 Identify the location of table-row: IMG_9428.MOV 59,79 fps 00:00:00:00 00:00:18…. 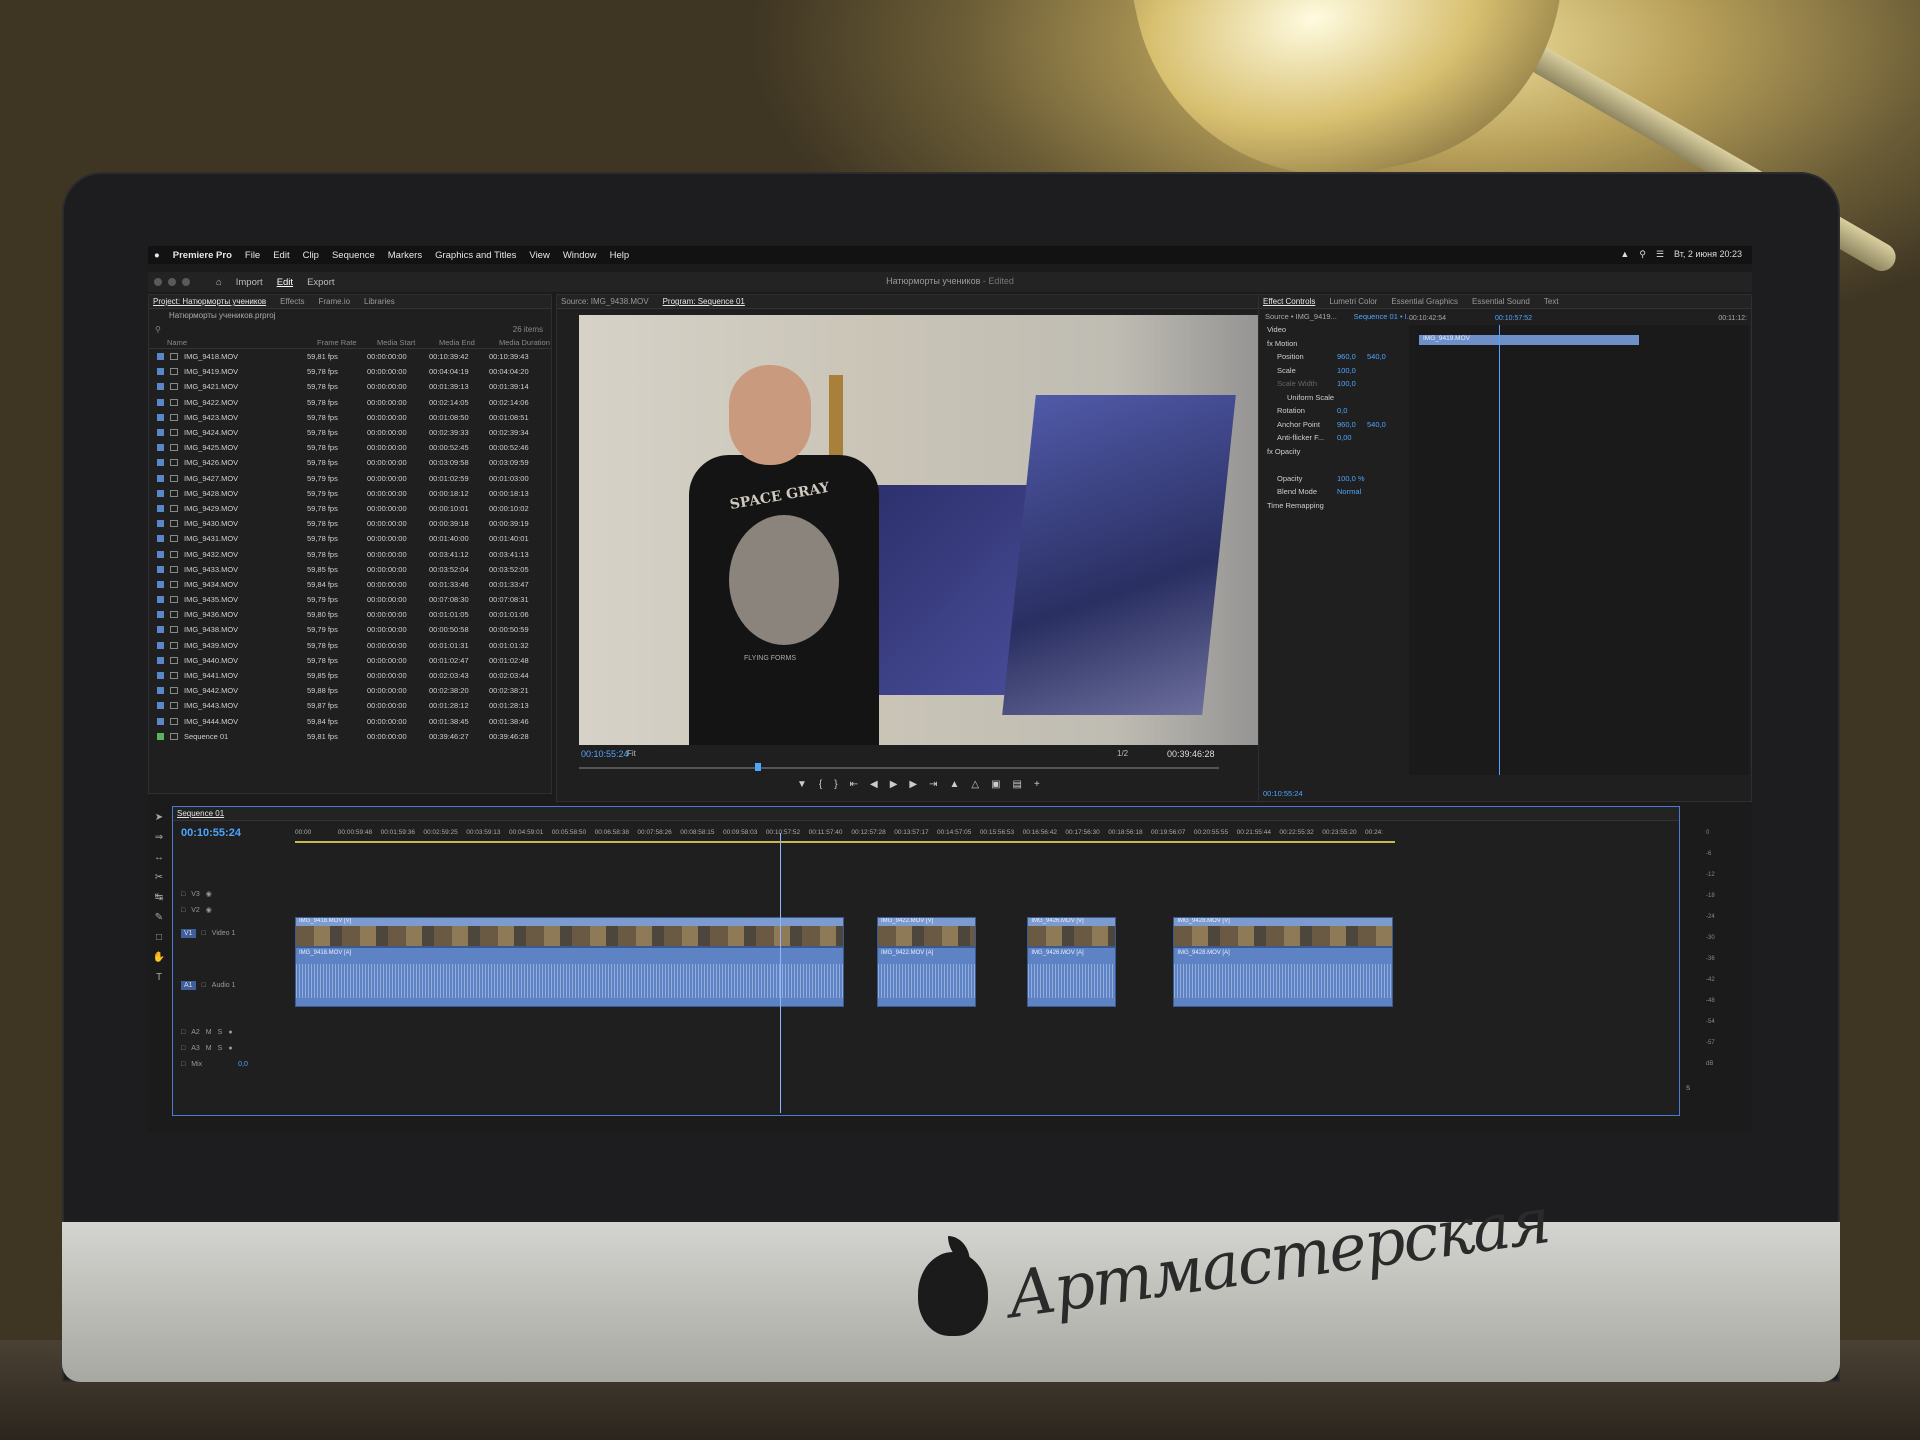
(350, 493).